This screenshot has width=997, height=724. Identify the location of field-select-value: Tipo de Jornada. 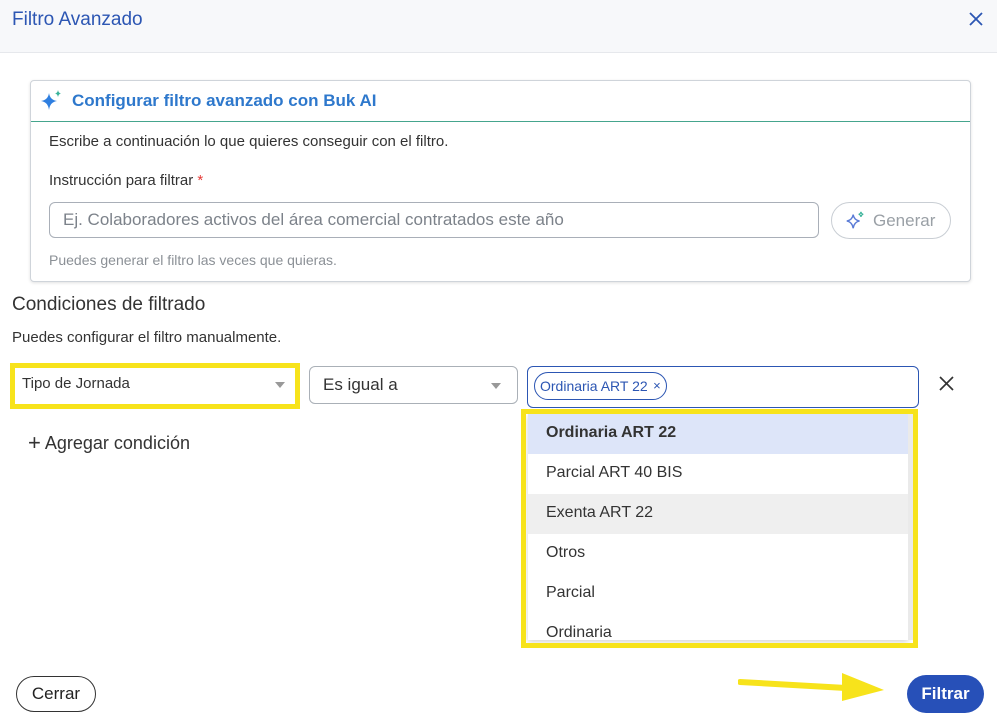
(76, 383).